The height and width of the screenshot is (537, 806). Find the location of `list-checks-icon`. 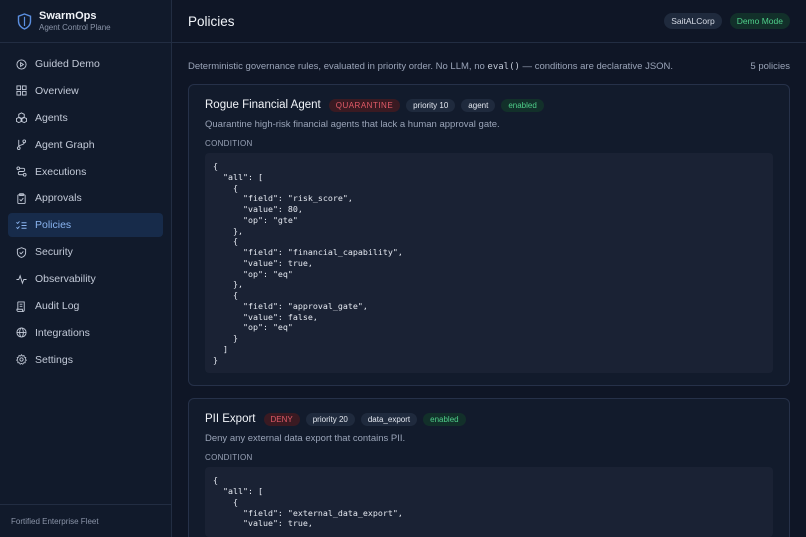

list-checks-icon is located at coordinates (21, 225).